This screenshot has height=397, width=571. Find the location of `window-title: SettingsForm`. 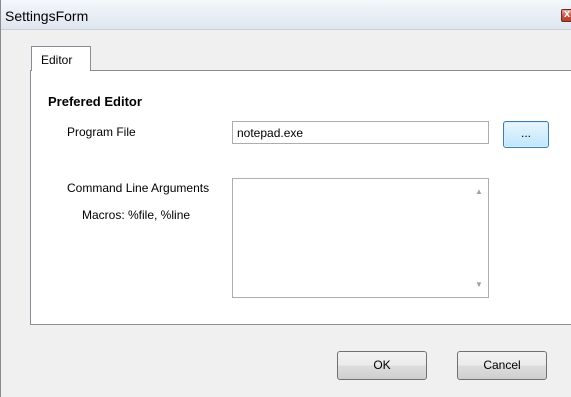

window-title: SettingsForm is located at coordinates (47, 16).